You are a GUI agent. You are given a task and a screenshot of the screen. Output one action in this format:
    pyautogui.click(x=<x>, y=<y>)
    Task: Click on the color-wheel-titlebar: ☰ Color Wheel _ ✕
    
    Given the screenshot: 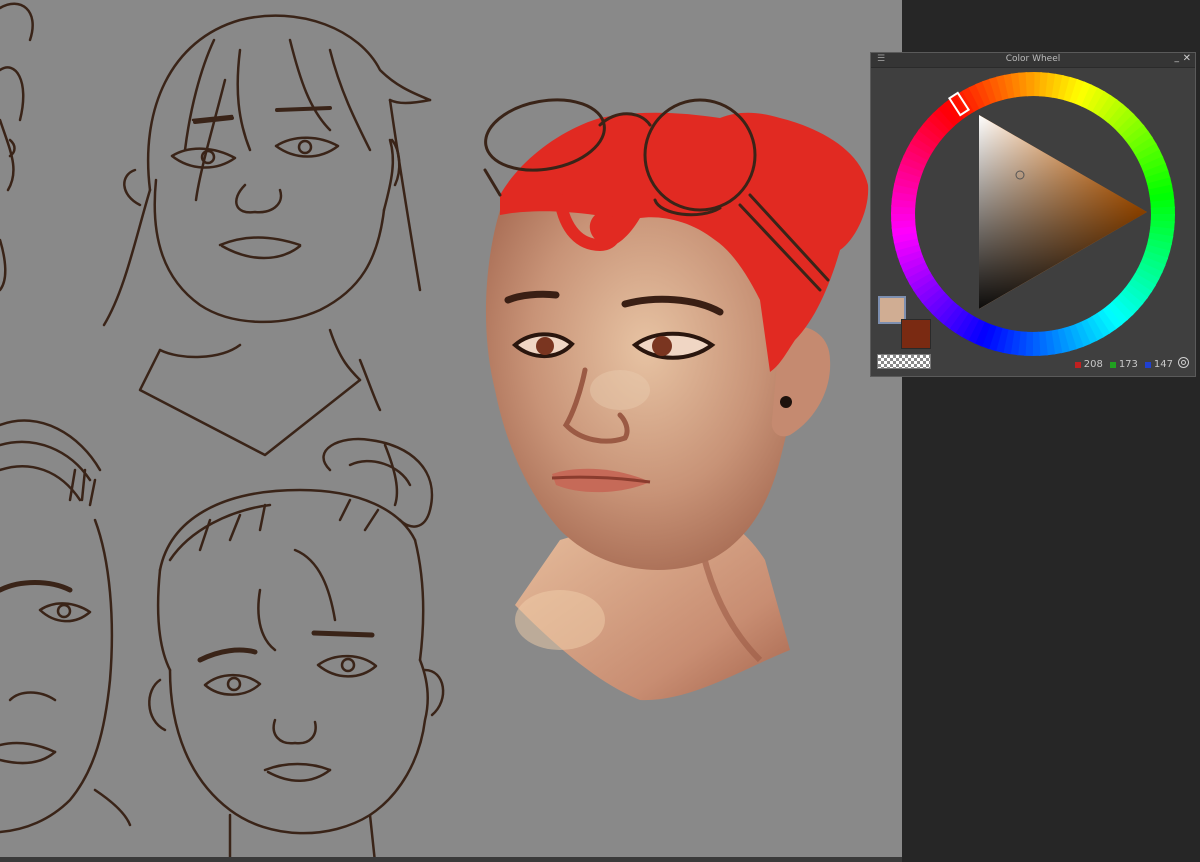 What is the action you would take?
    pyautogui.click(x=1033, y=60)
    